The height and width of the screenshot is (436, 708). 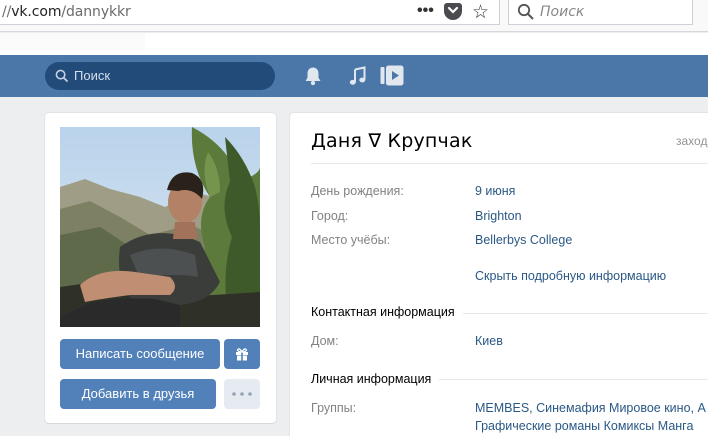 What do you see at coordinates (160, 227) in the screenshot?
I see `profile-photo` at bounding box center [160, 227].